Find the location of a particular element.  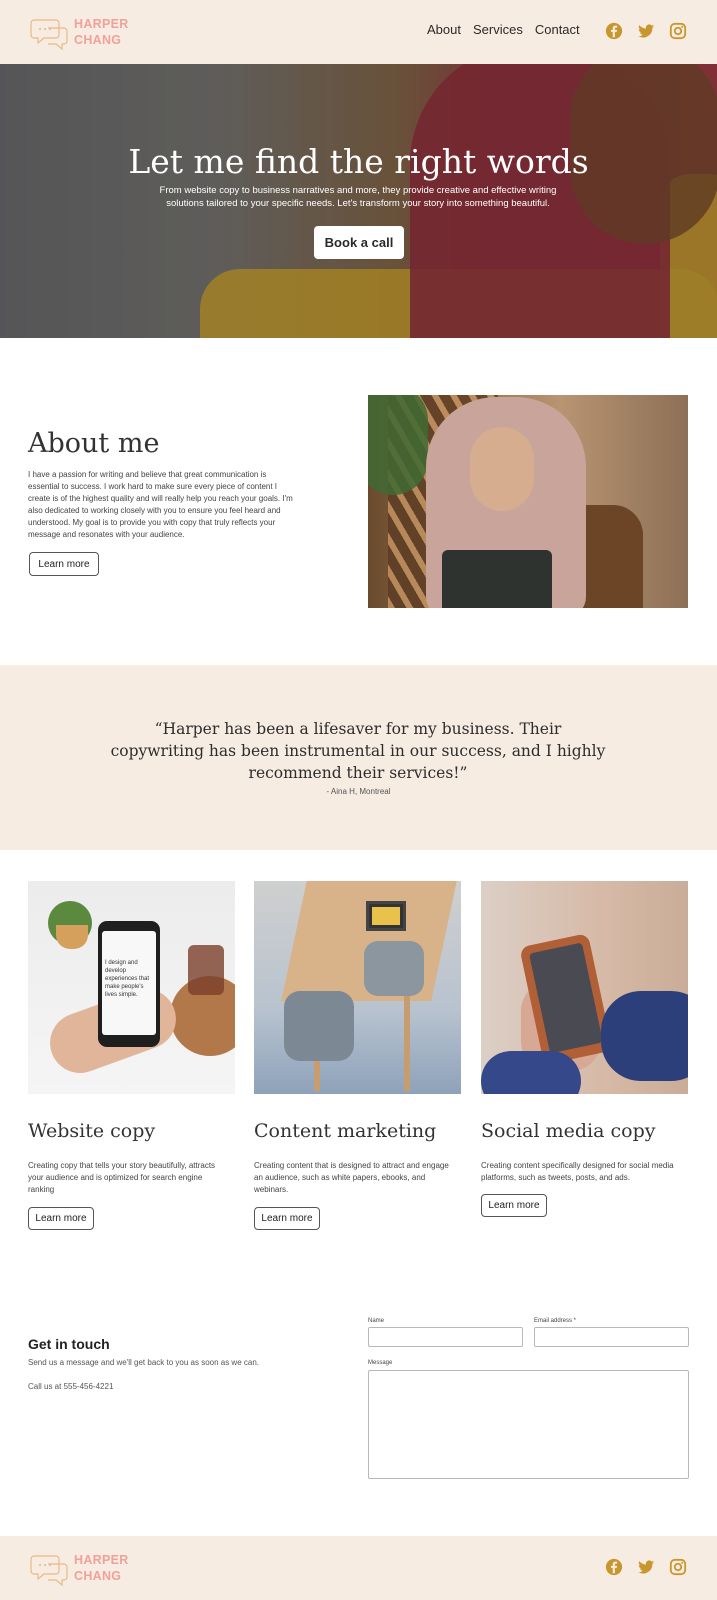

content-learn-more-button: Learn more is located at coordinates (287, 1218).